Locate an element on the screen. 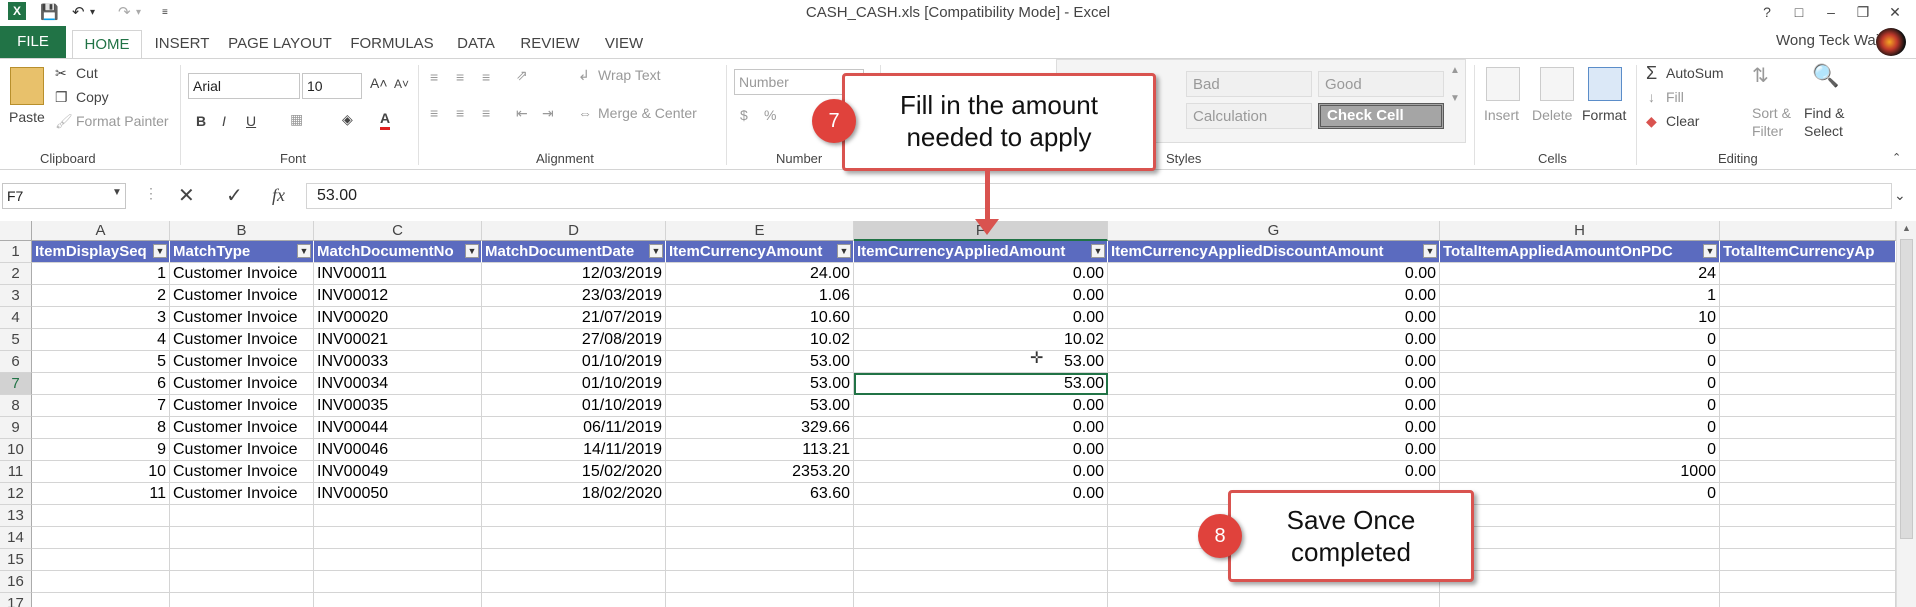 The height and width of the screenshot is (607, 1916). align-bottom-icon: ≡ is located at coordinates (486, 77).